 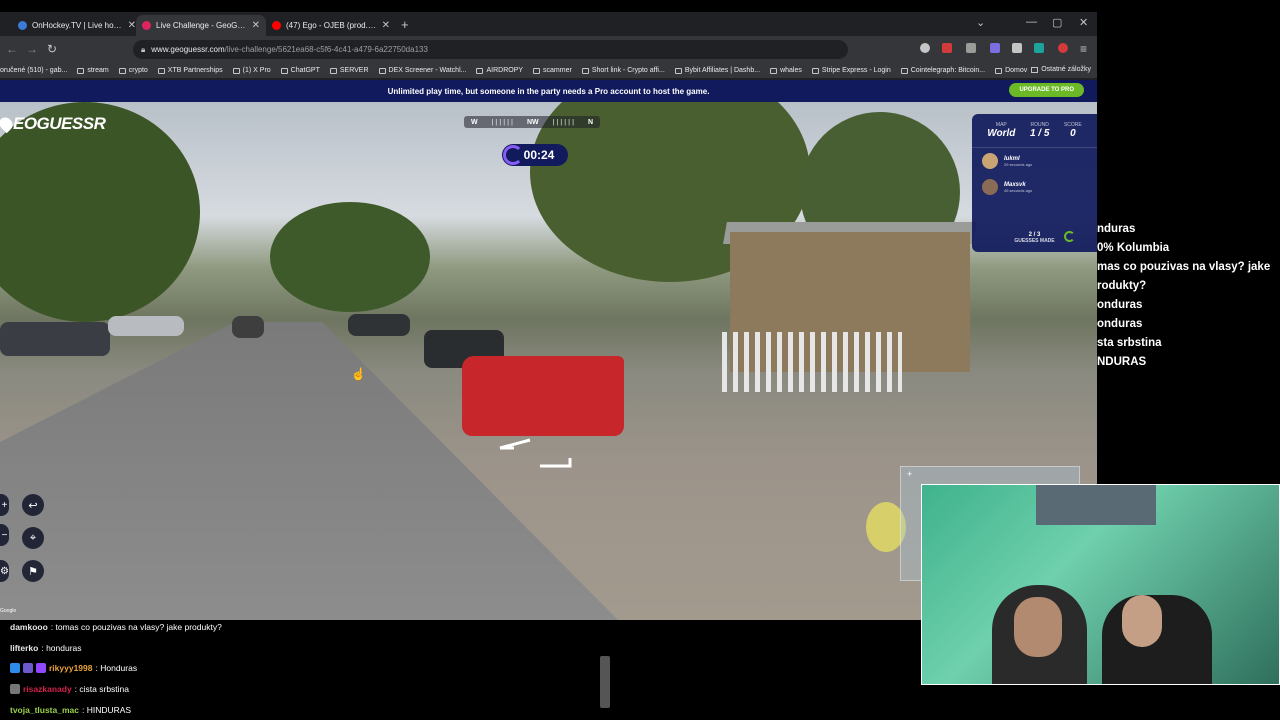 I want to click on chat-text: : cista srbstina, so click(x=101, y=689).